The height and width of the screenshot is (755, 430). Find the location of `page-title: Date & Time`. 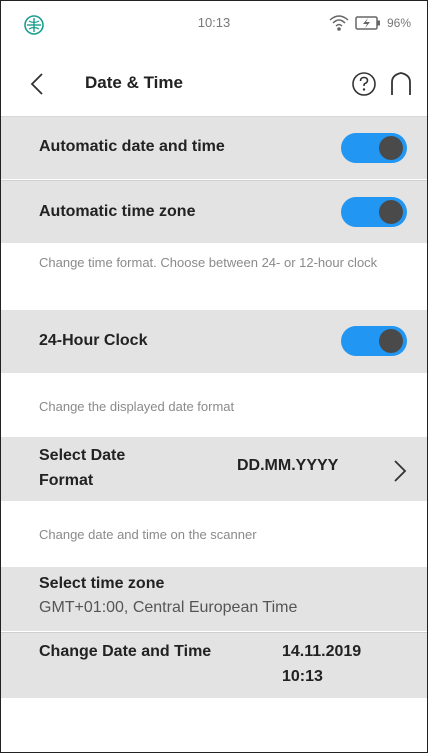

page-title: Date & Time is located at coordinates (134, 82).